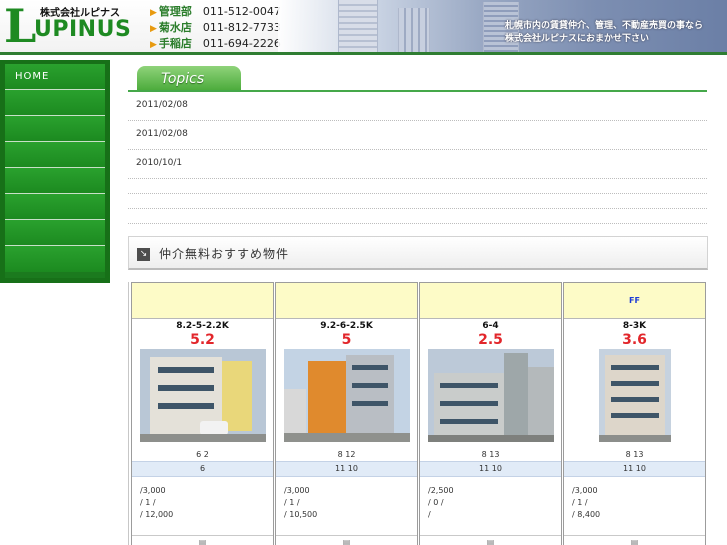 Image resolution: width=727 pixels, height=545 pixels. Describe the element at coordinates (202, 340) in the screenshot. I see `property-price: 5.2` at that location.